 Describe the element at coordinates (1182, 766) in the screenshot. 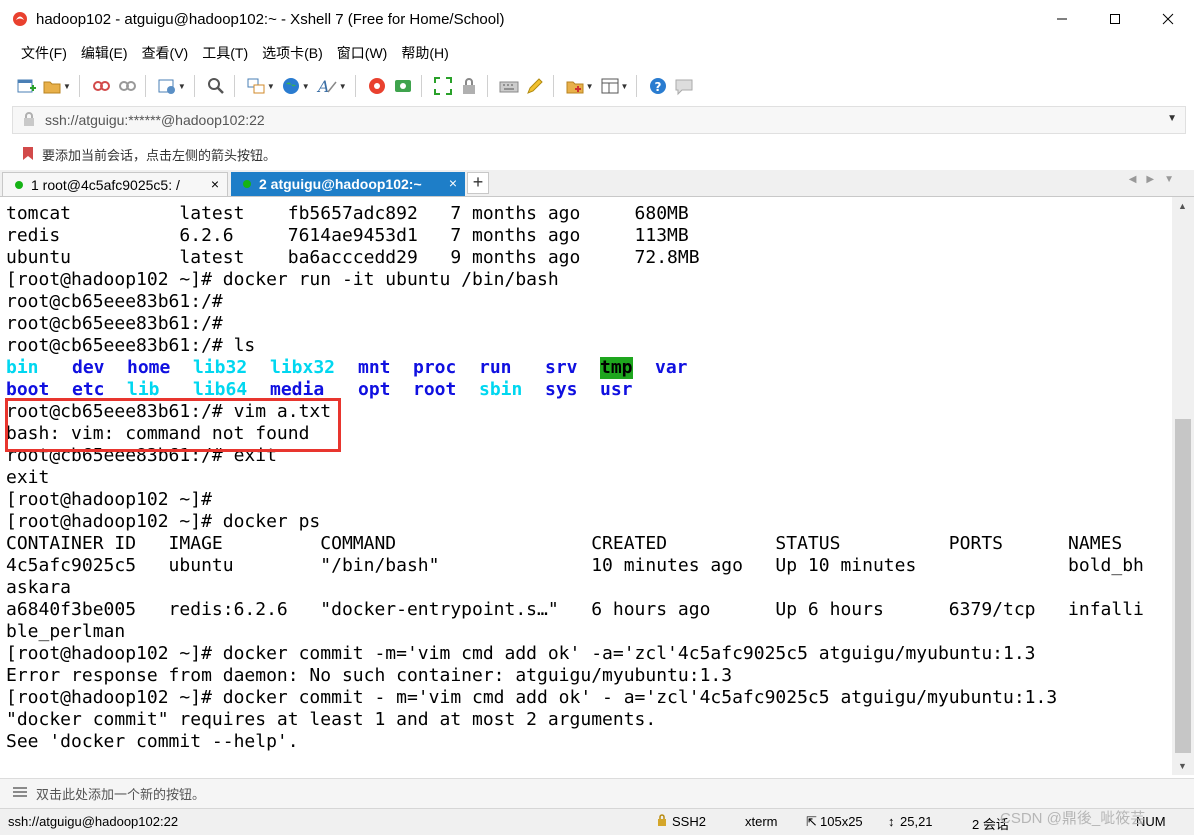

I see `scroll-down-icon: ▼` at that location.